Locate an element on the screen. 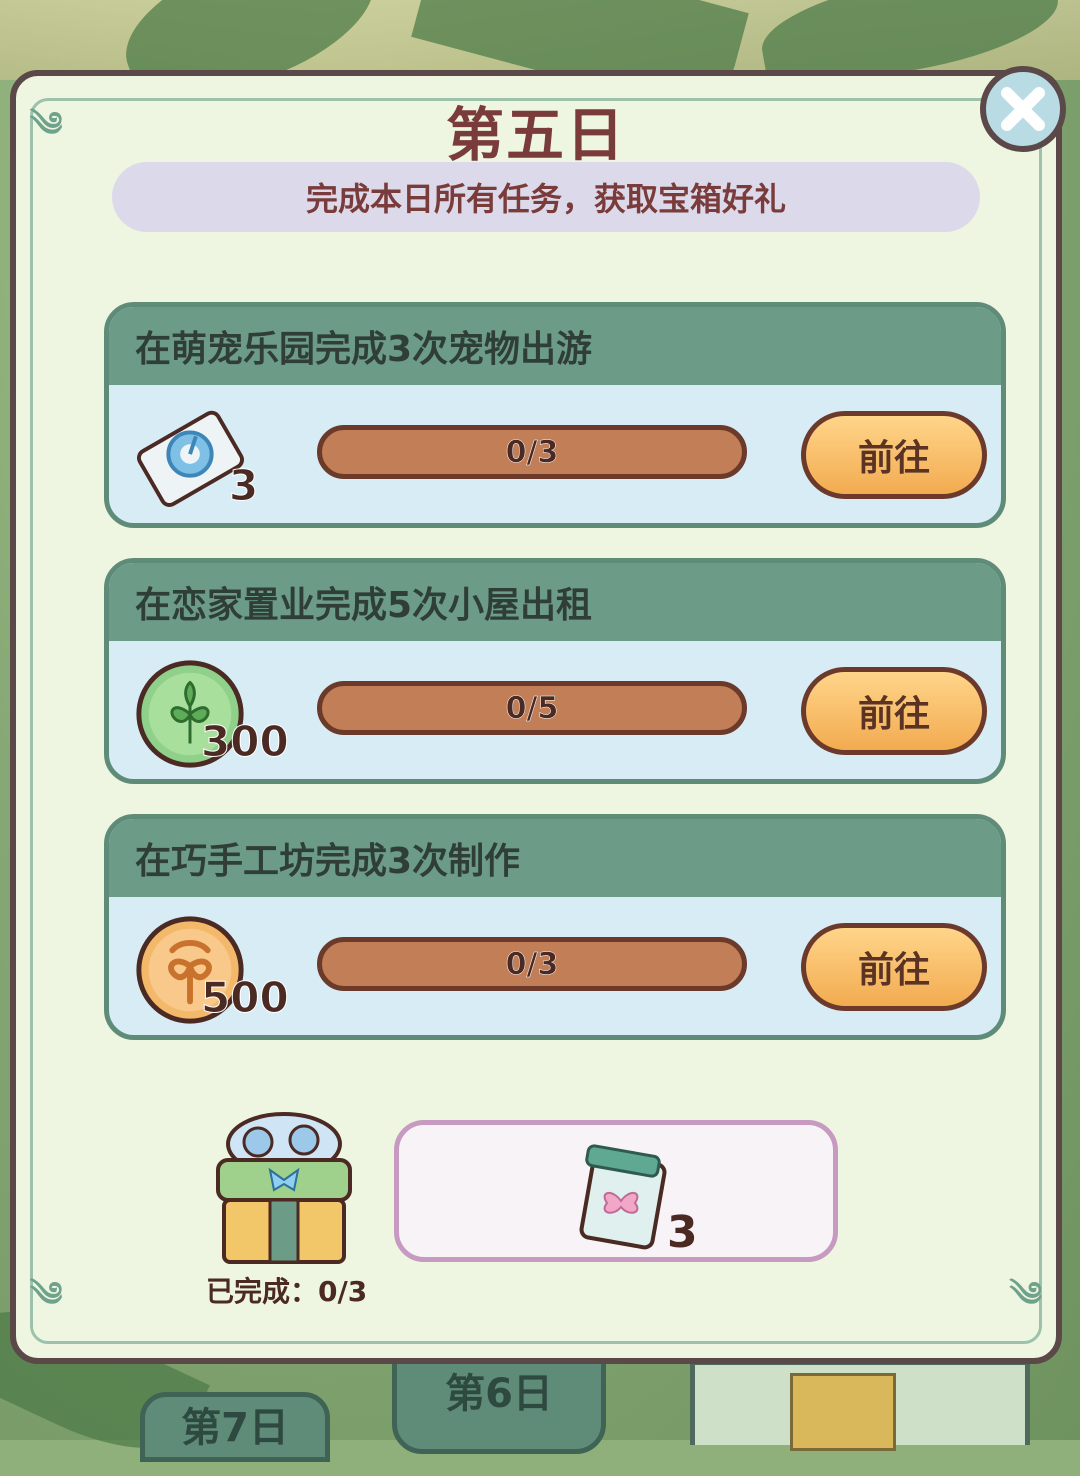 This screenshot has height=1476, width=1080. close-icon is located at coordinates (1023, 109).